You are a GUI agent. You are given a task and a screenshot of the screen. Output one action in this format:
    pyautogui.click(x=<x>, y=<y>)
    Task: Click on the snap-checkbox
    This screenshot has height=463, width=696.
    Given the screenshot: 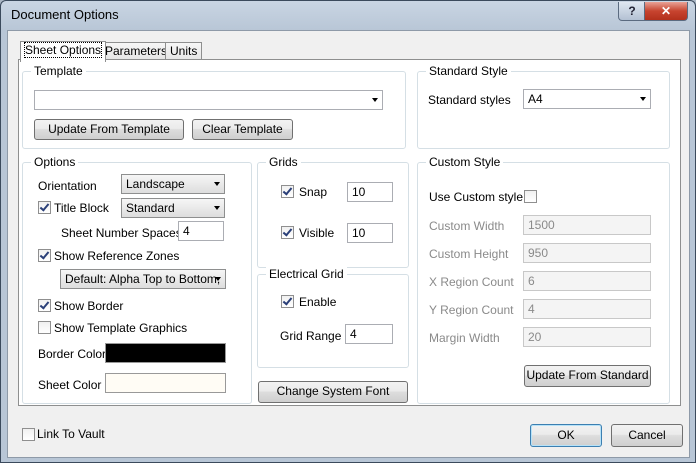 What is the action you would take?
    pyautogui.click(x=287, y=191)
    